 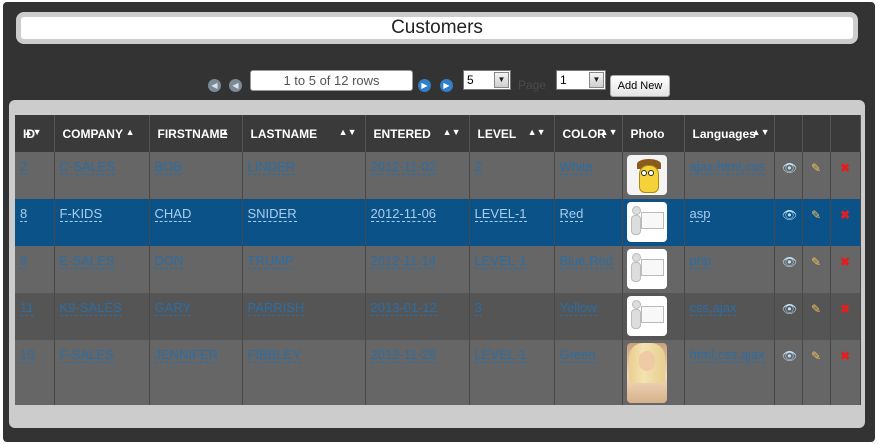 I want to click on cell-color: Red, so click(x=588, y=222).